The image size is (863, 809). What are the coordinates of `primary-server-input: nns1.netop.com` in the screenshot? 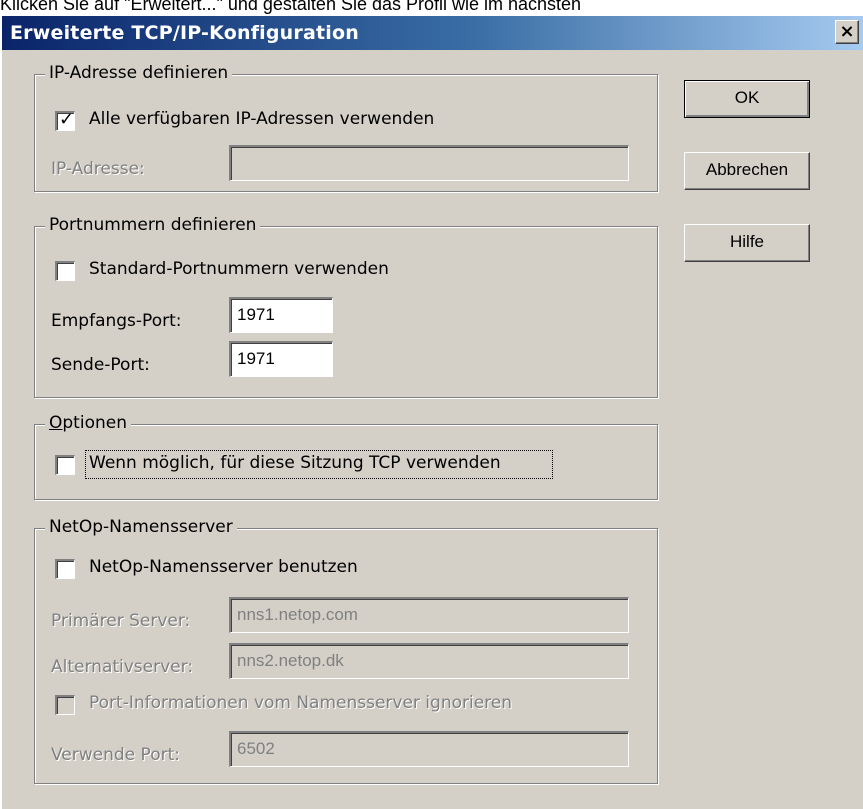 It's located at (429, 615).